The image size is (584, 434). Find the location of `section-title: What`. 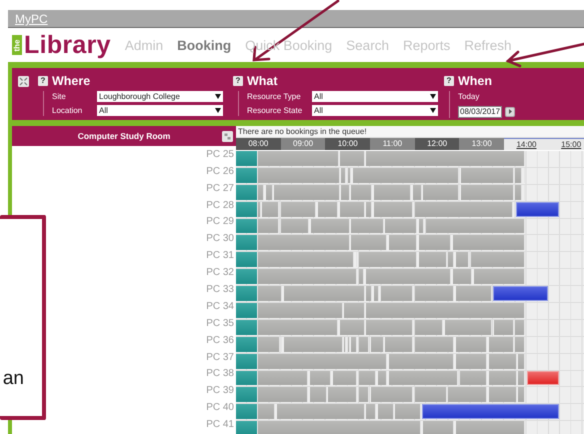

section-title: What is located at coordinates (262, 81).